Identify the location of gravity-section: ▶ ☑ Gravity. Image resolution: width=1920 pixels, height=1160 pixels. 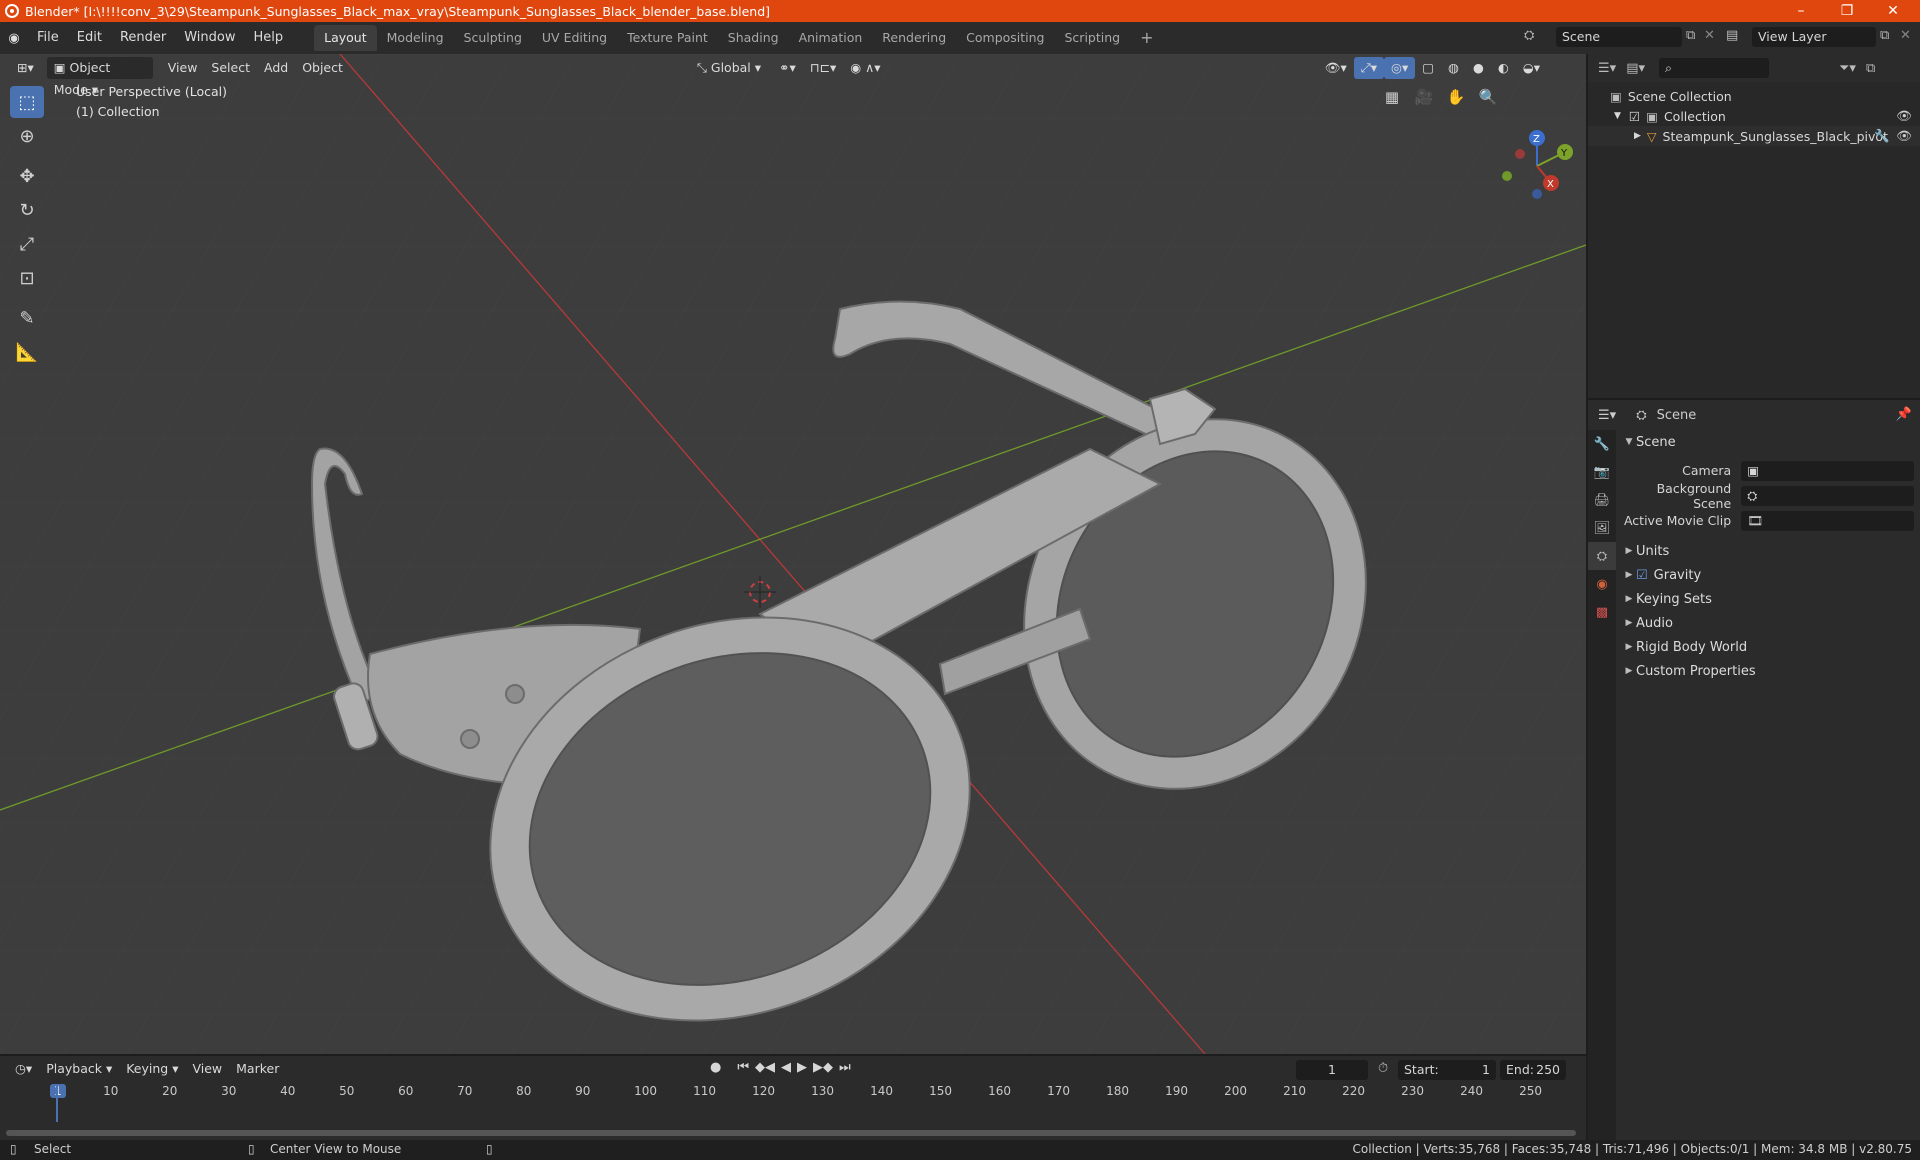
(1768, 575).